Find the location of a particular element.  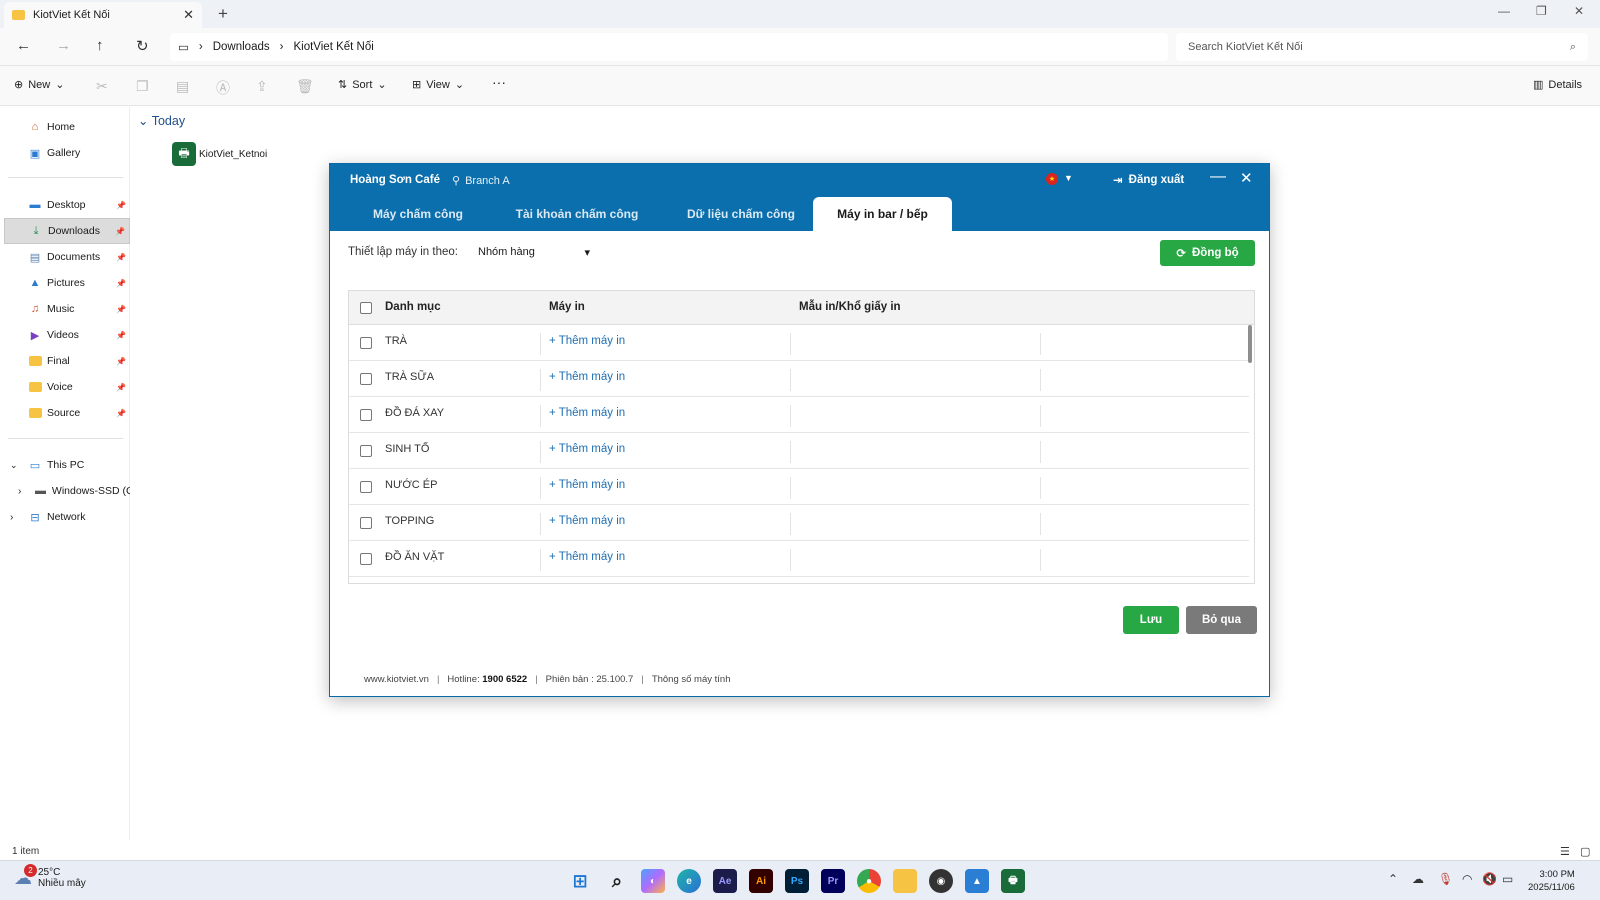

new-tab-button: + is located at coordinates (223, 14).